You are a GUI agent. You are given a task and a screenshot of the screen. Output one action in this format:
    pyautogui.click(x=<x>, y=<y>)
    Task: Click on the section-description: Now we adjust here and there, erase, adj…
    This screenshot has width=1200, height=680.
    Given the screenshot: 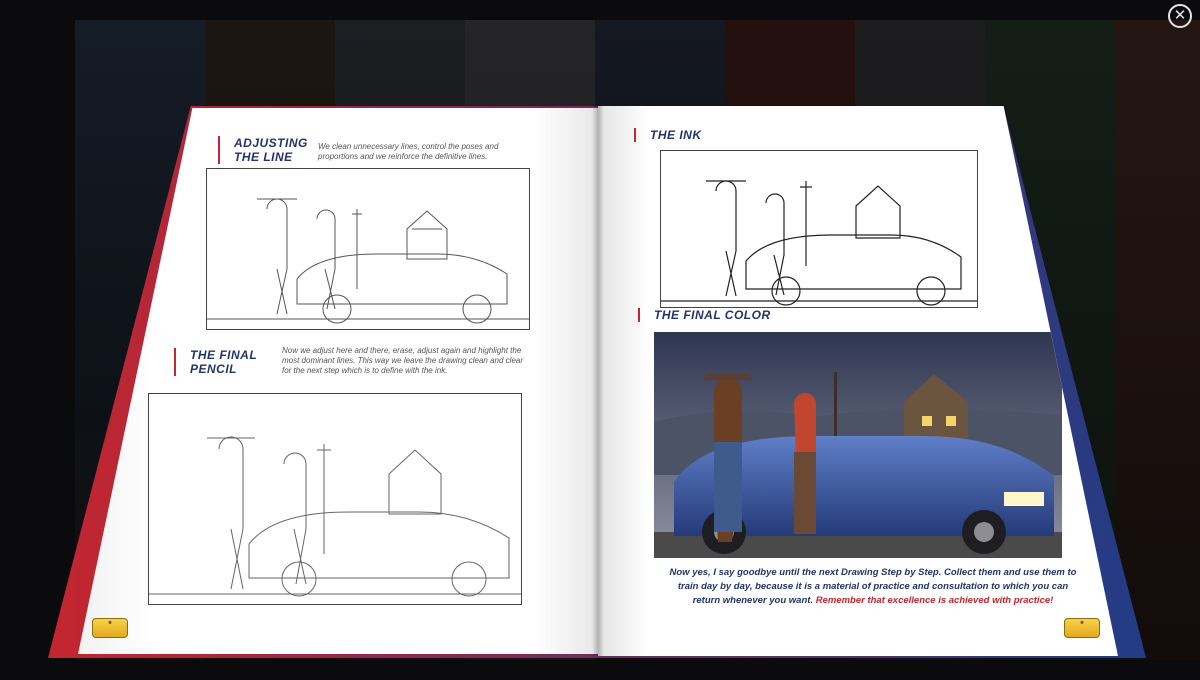 What is the action you would take?
    pyautogui.click(x=403, y=360)
    